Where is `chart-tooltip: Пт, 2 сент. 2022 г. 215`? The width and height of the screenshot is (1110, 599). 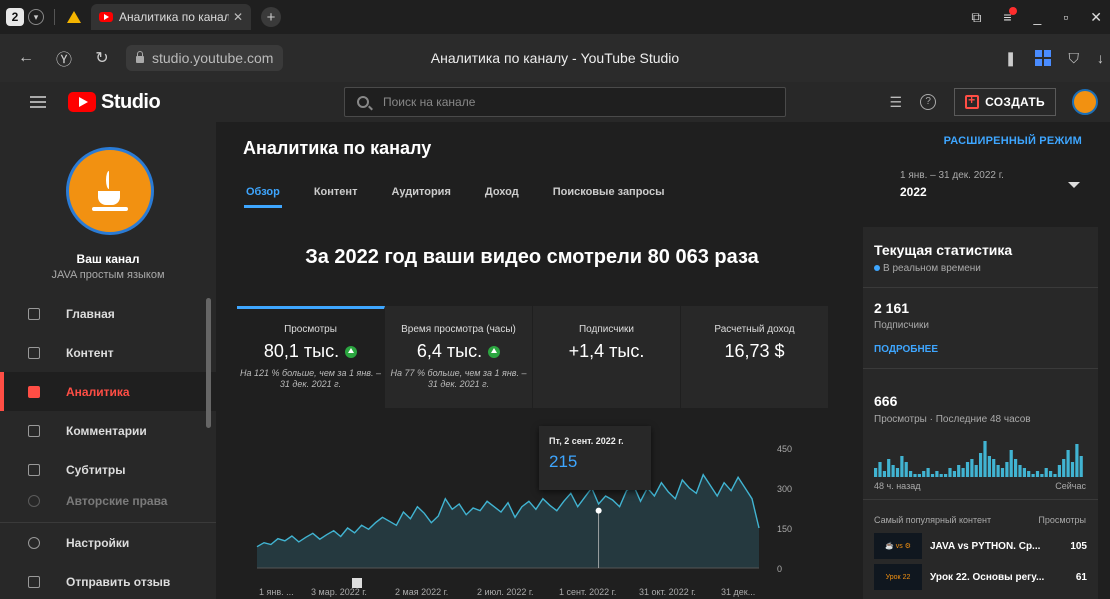
chart-tooltip: Пт, 2 сент. 2022 г. 215 is located at coordinates (595, 458).